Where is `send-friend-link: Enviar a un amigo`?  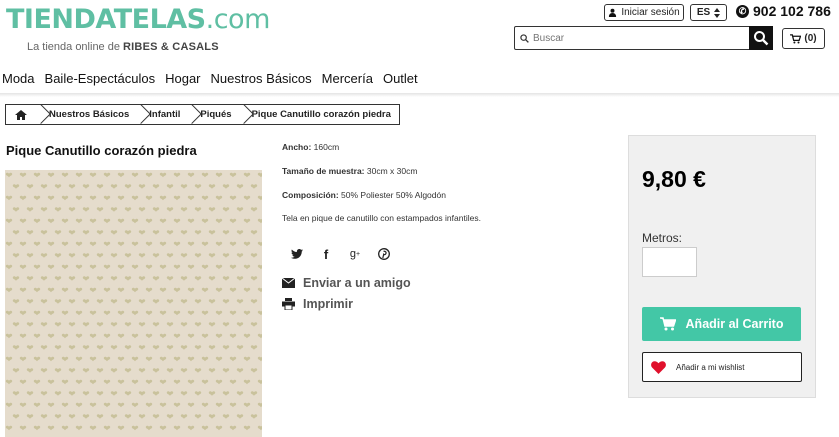
send-friend-link: Enviar a un amigo is located at coordinates (346, 283).